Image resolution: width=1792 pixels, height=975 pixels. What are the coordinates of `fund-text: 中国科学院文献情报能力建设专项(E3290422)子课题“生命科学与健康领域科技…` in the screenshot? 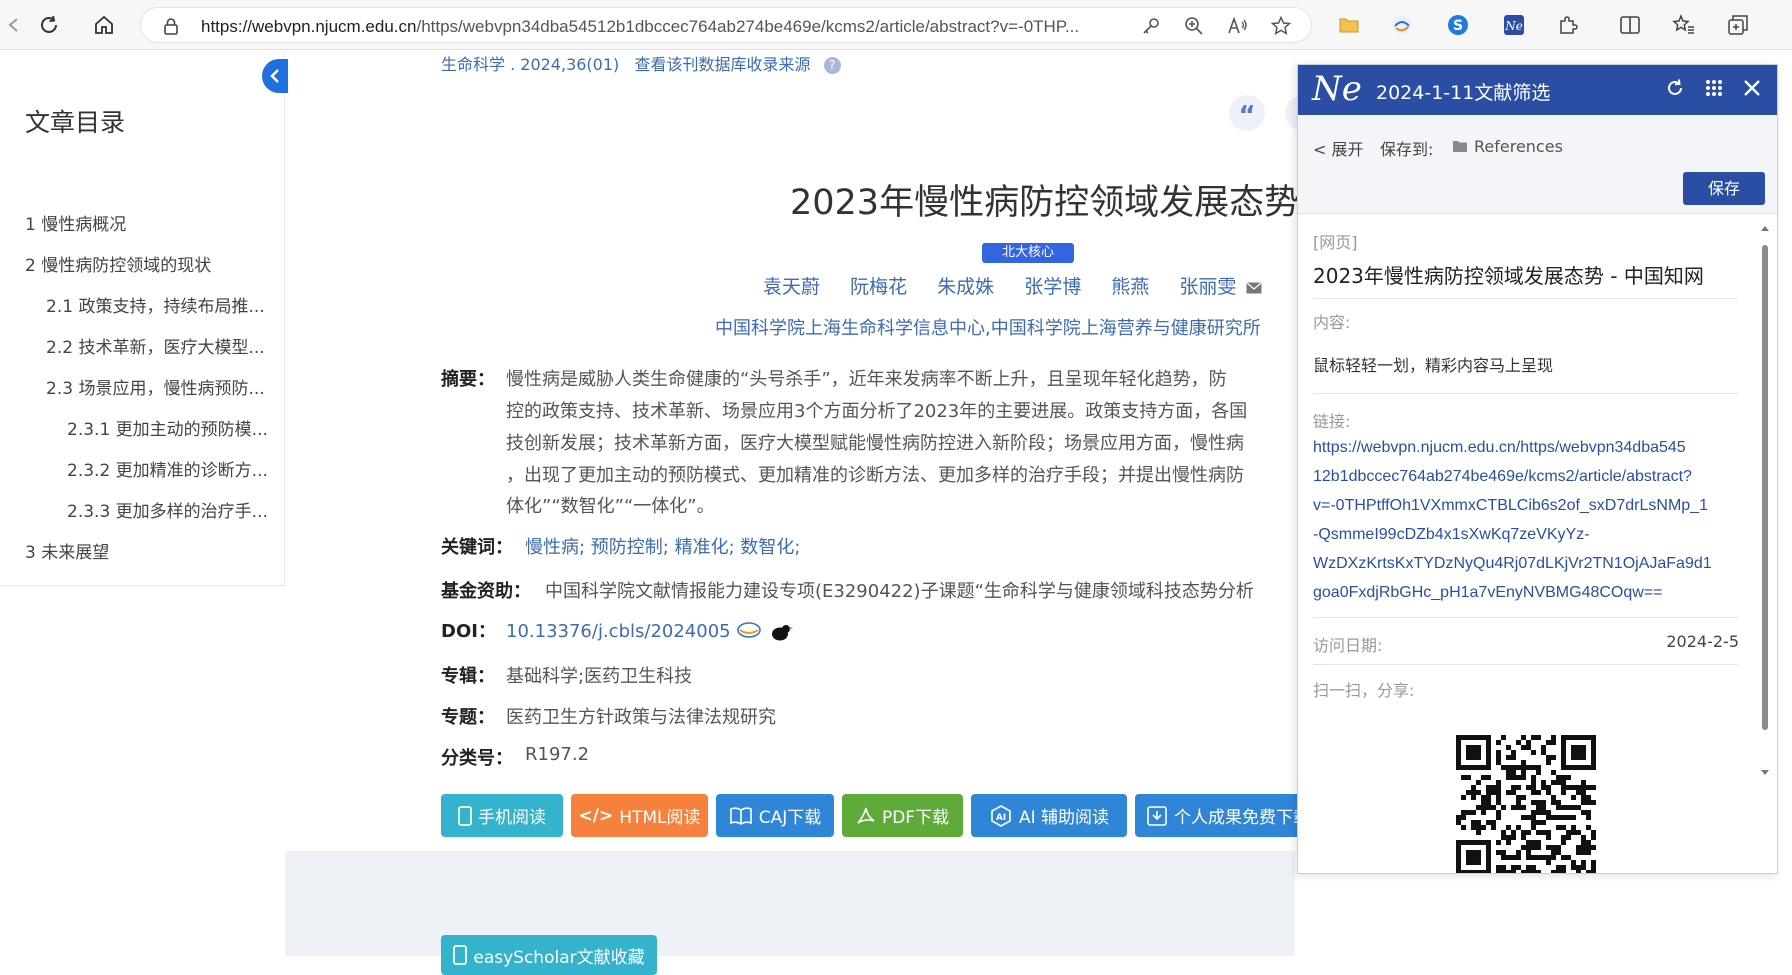 It's located at (899, 590).